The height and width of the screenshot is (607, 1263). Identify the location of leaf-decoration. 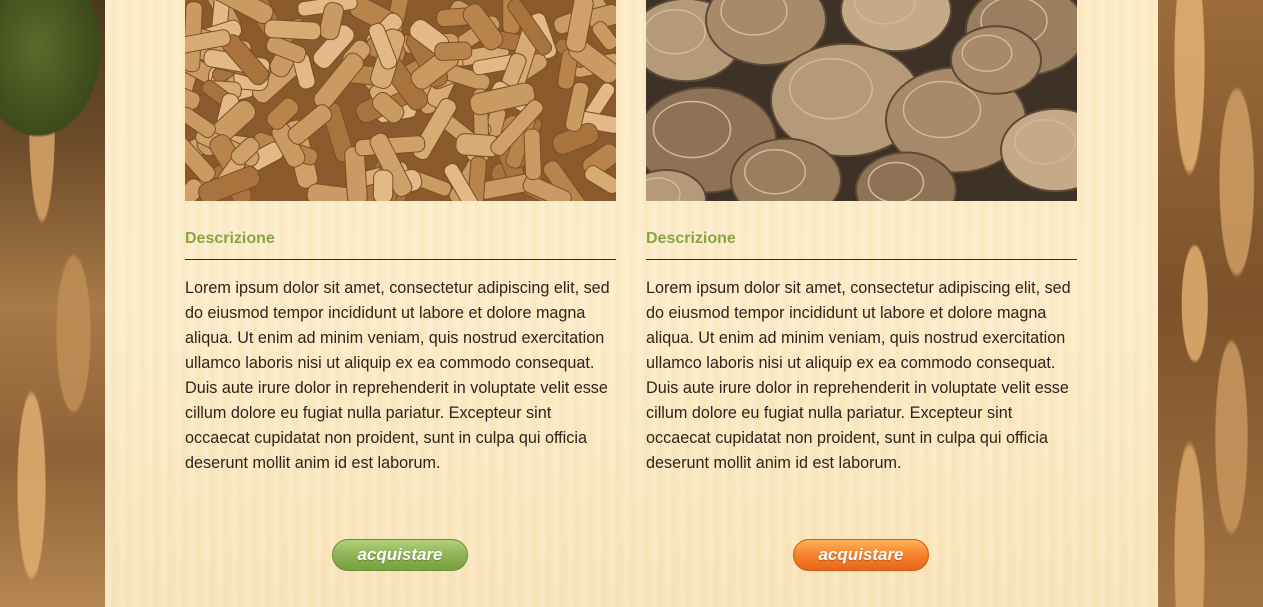
(55, 75).